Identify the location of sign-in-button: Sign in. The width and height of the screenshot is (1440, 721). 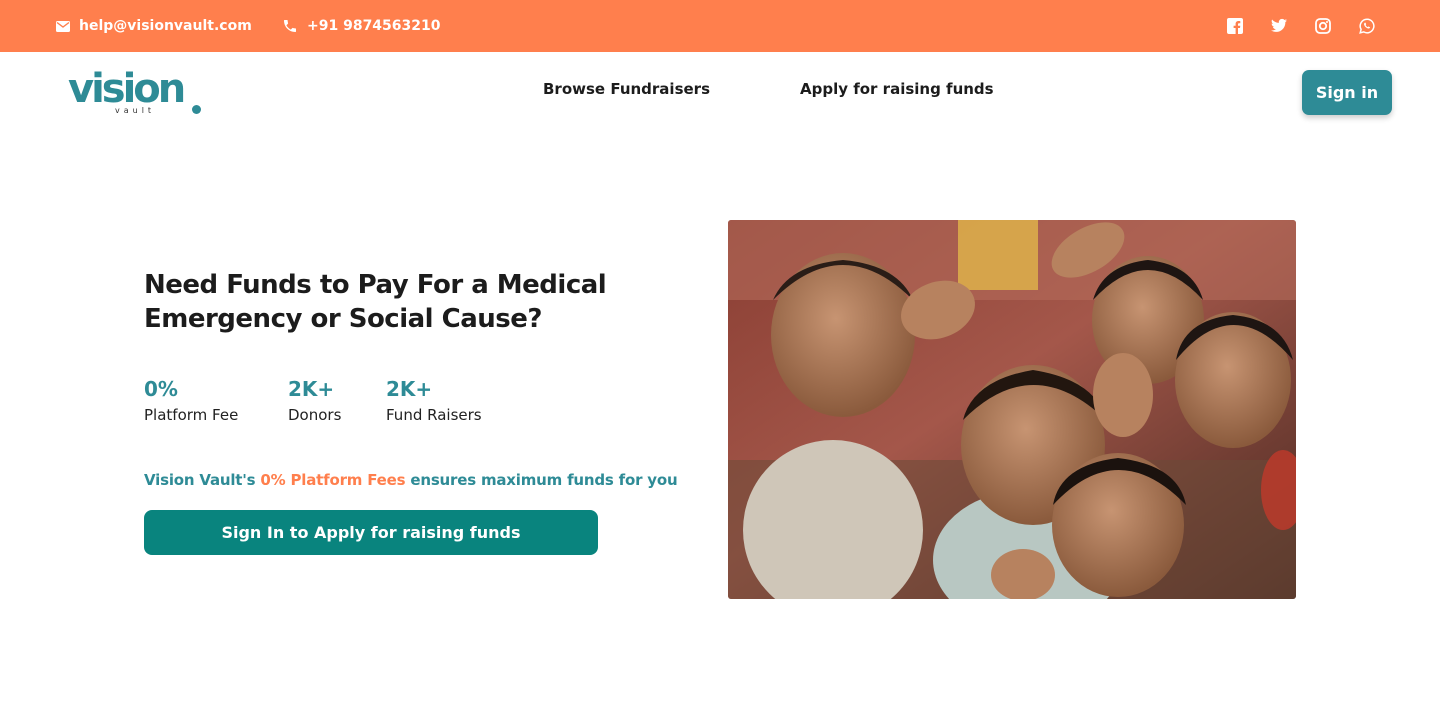
(1347, 92).